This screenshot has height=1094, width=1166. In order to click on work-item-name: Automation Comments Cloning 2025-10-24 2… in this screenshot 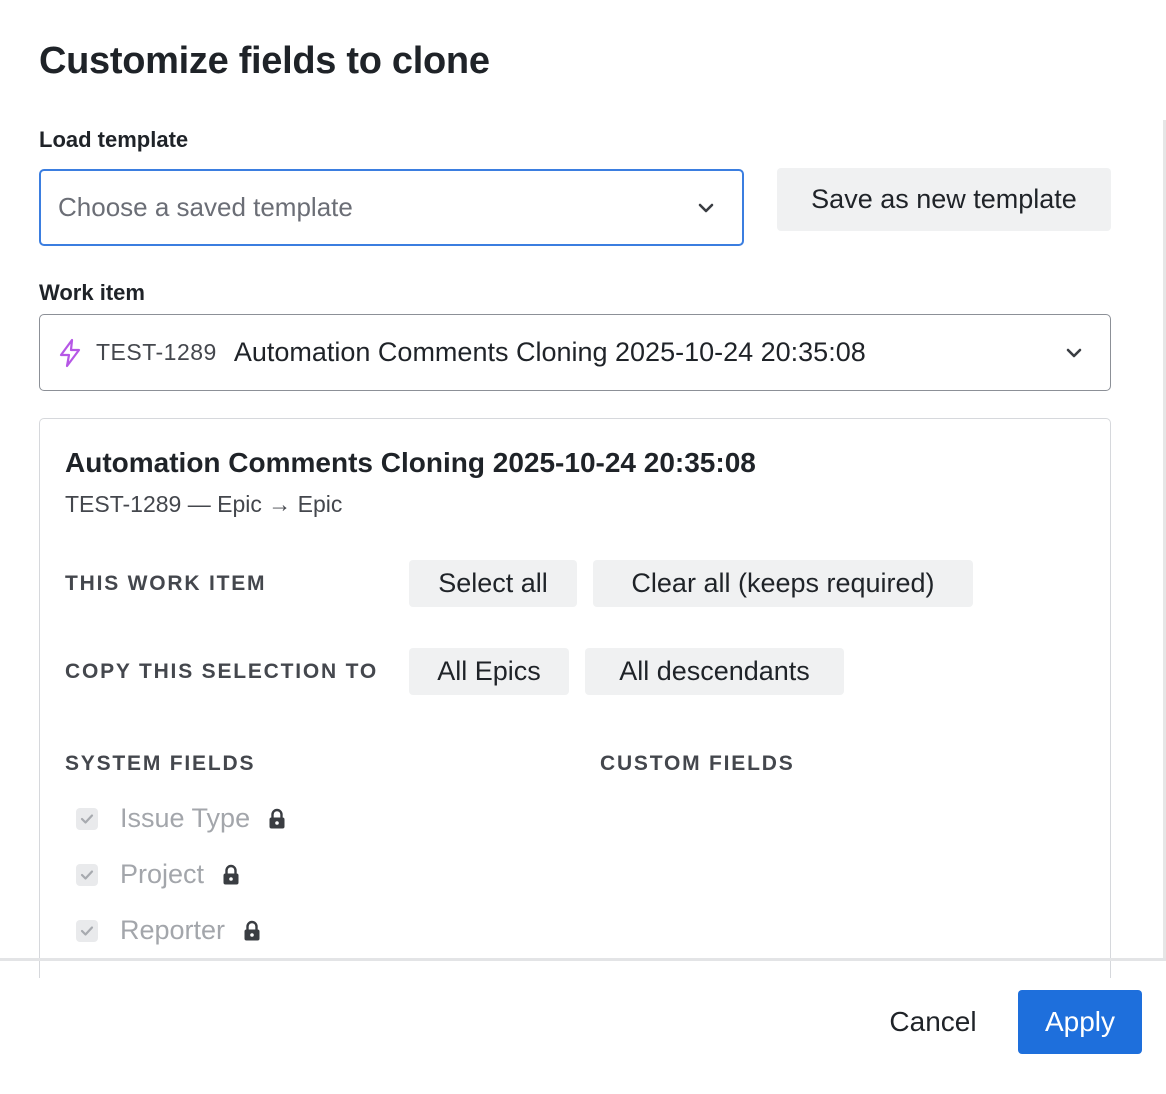, I will do `click(549, 352)`.